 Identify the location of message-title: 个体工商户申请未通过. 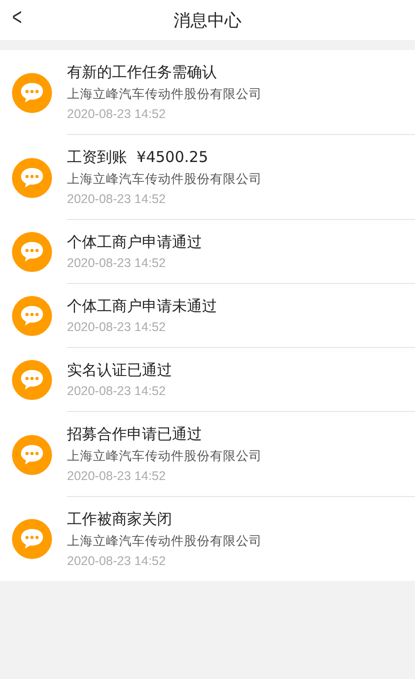
(142, 306).